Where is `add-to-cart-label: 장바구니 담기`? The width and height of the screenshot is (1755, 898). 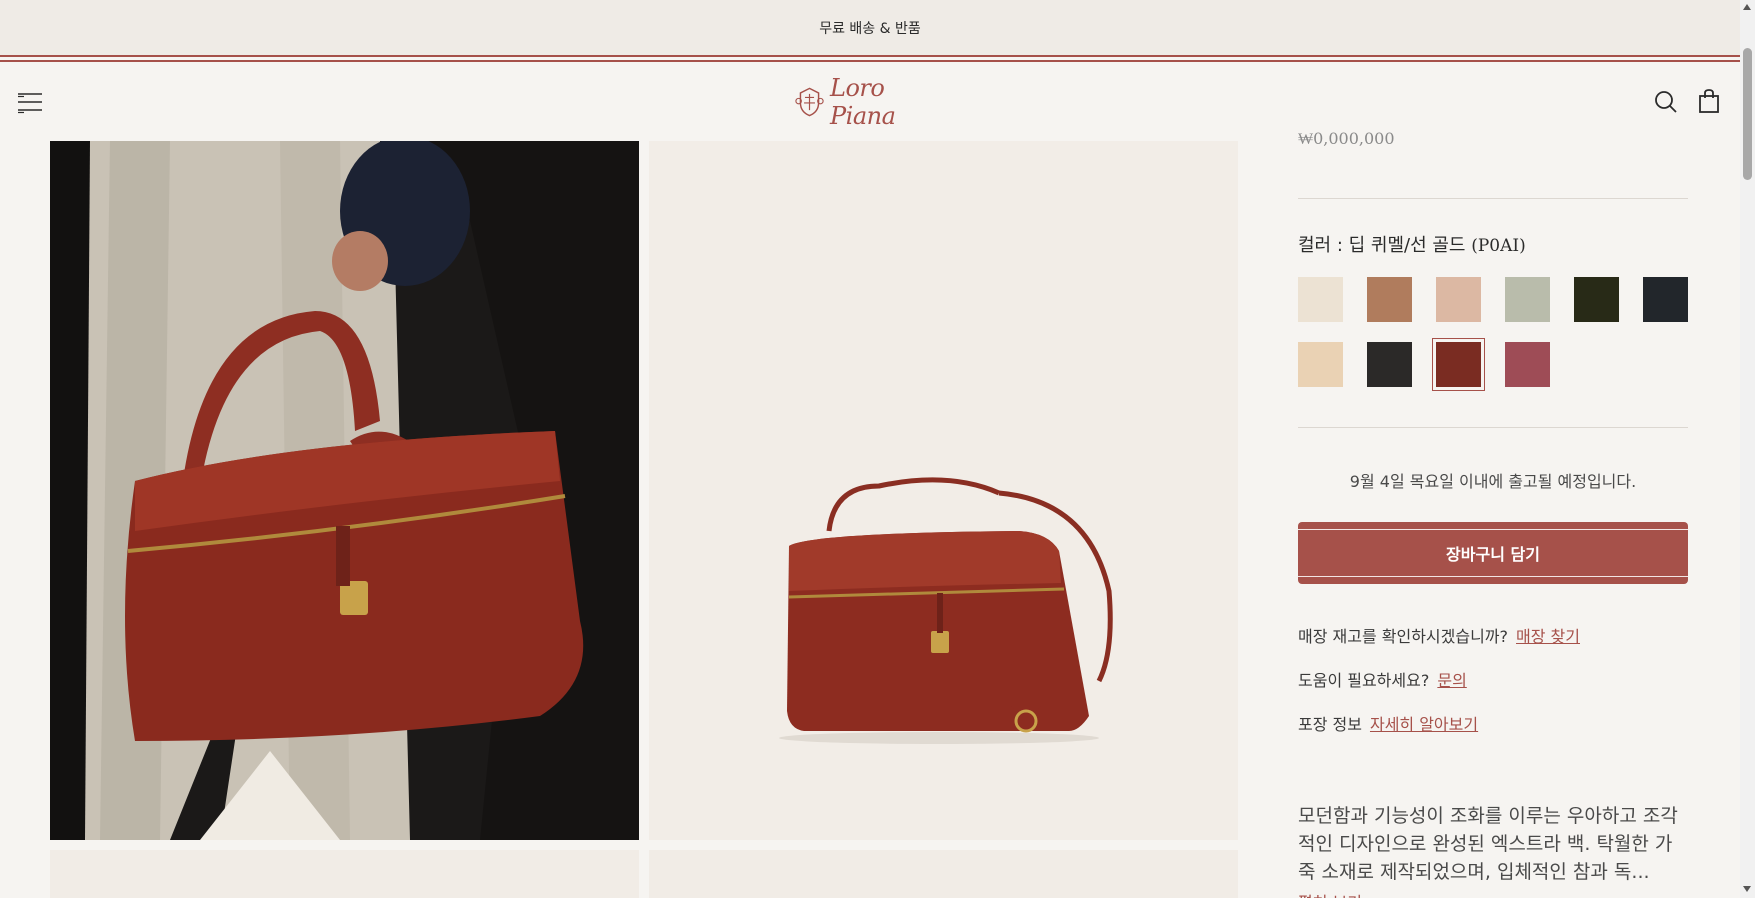 add-to-cart-label: 장바구니 담기 is located at coordinates (1493, 554).